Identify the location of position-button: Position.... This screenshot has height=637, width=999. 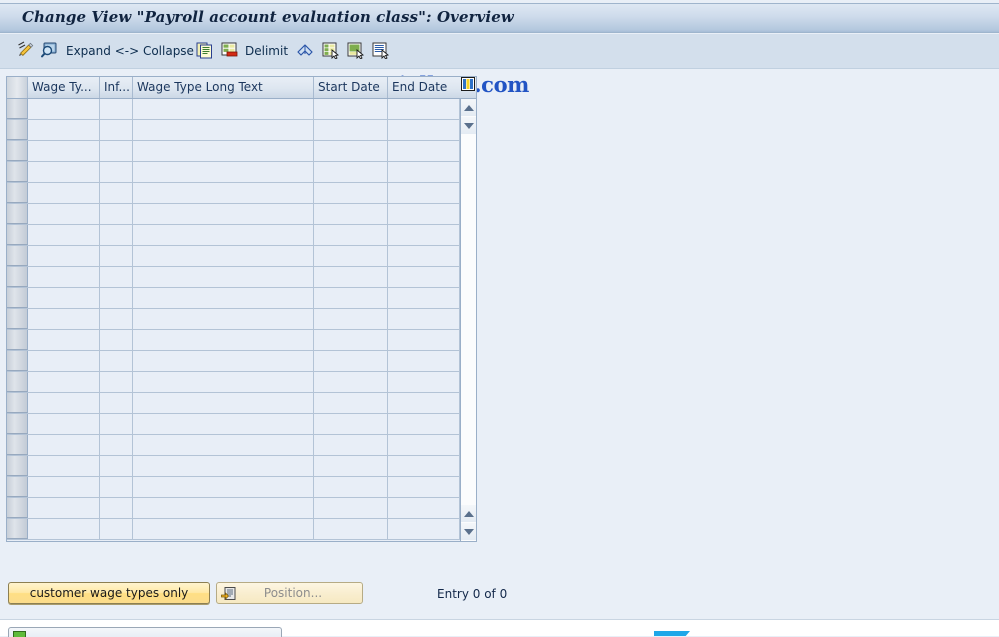
(289, 593).